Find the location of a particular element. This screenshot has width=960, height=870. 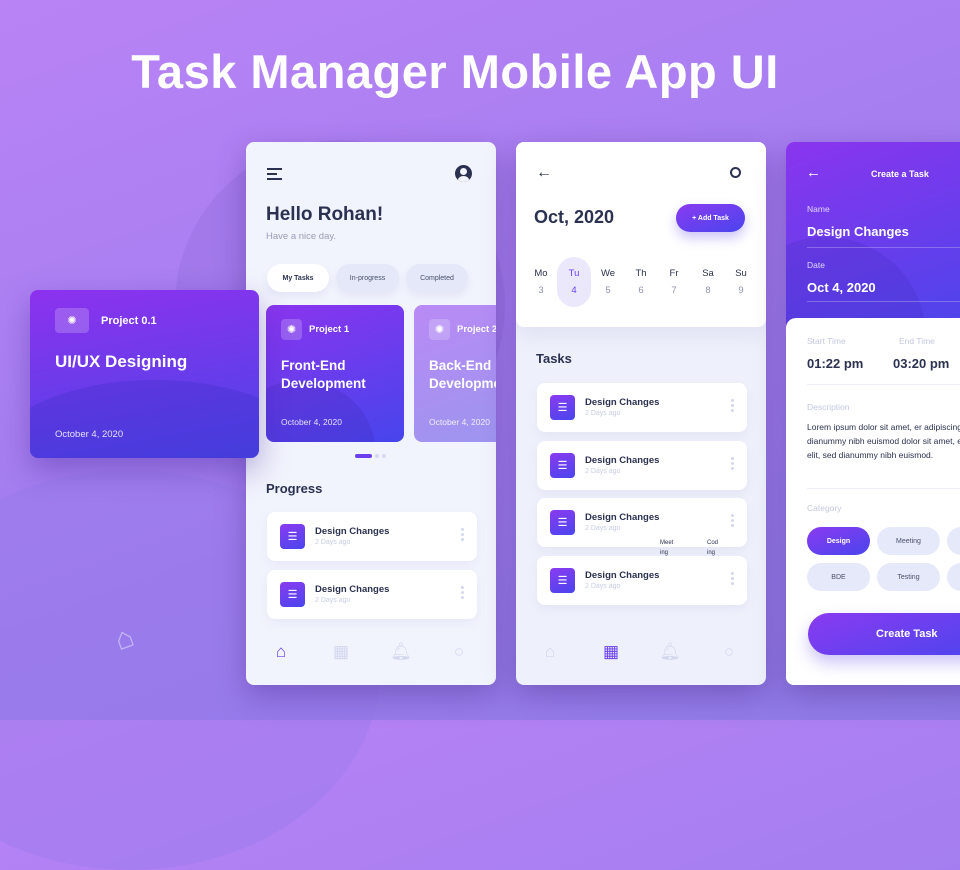

description-label: Description is located at coordinates (828, 407).